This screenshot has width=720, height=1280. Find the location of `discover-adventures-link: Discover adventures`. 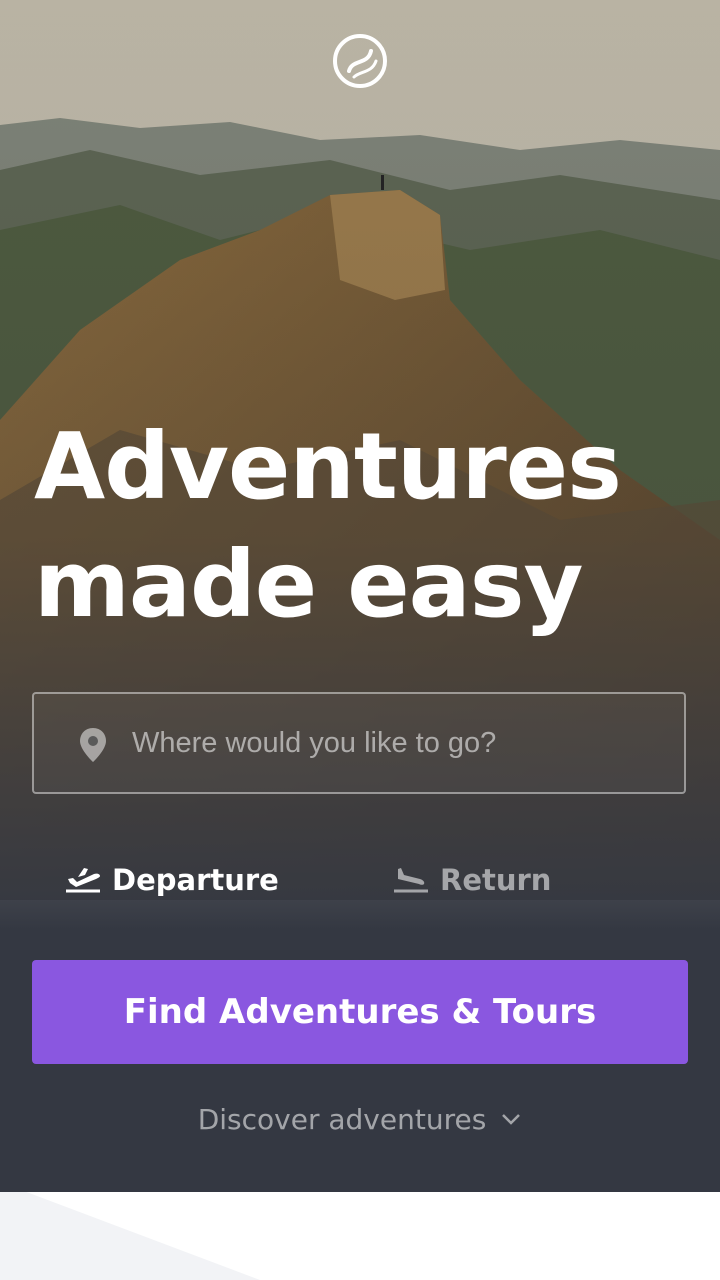

discover-adventures-link: Discover adventures is located at coordinates (360, 1119).